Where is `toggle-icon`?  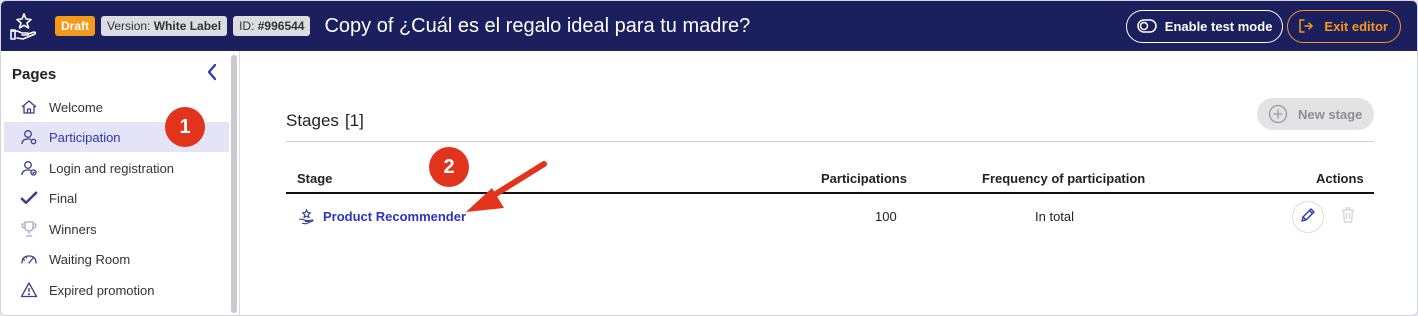
toggle-icon is located at coordinates (1147, 26).